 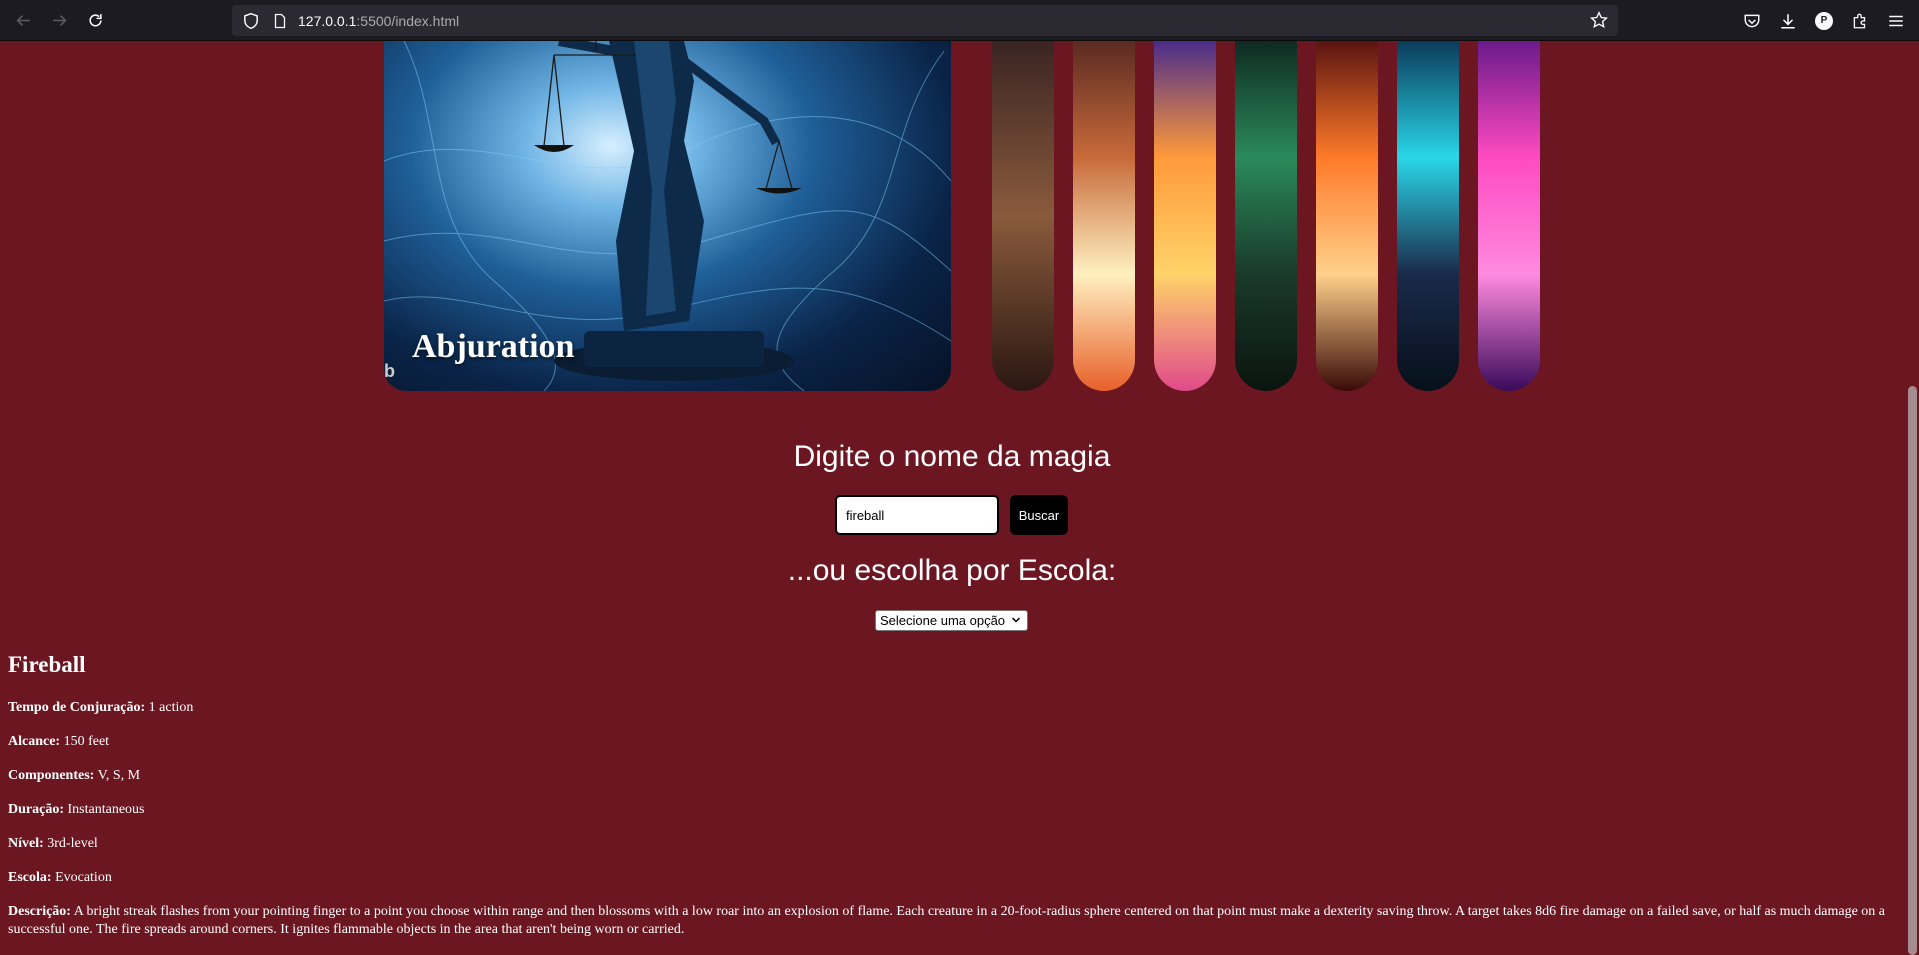 What do you see at coordinates (327, 20) in the screenshot?
I see `url-host: 127.0.0.1` at bounding box center [327, 20].